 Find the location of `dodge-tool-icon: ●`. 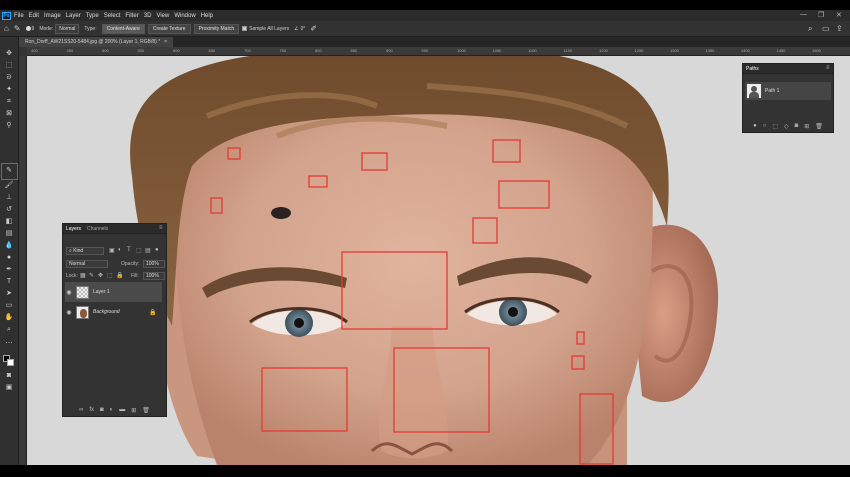

dodge-tool-icon: ● is located at coordinates (9, 258).